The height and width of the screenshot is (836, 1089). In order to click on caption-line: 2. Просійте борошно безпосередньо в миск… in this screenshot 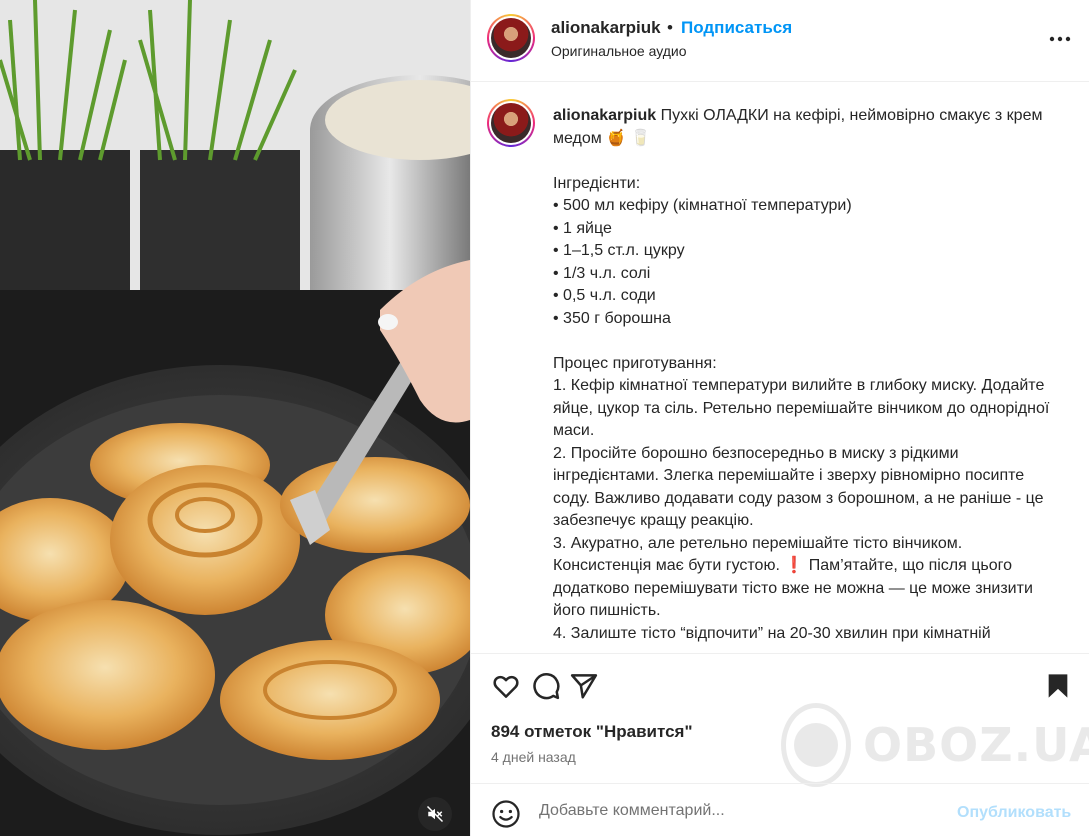, I will do `click(800, 487)`.